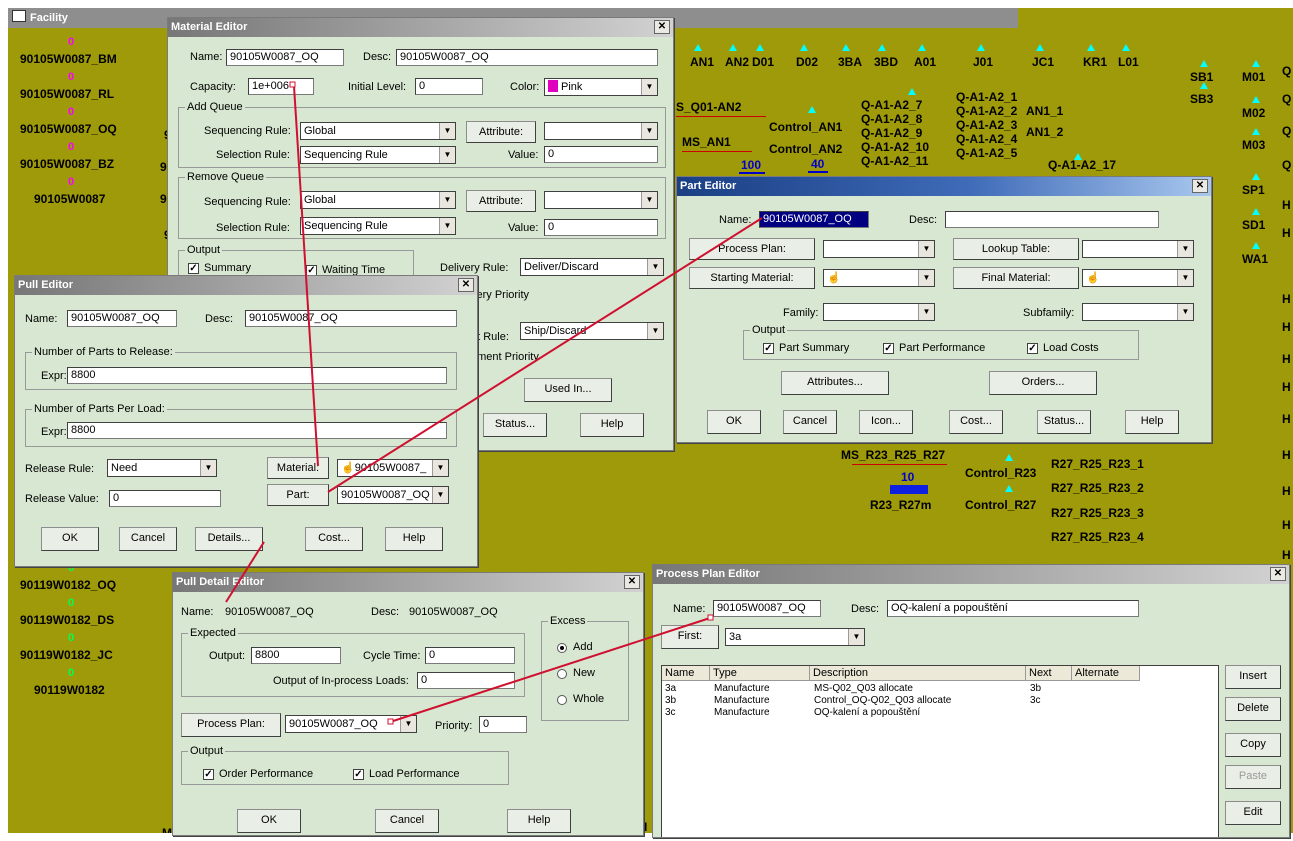  I want to click on q-label: Q-A1-A2_10, so click(895, 147).